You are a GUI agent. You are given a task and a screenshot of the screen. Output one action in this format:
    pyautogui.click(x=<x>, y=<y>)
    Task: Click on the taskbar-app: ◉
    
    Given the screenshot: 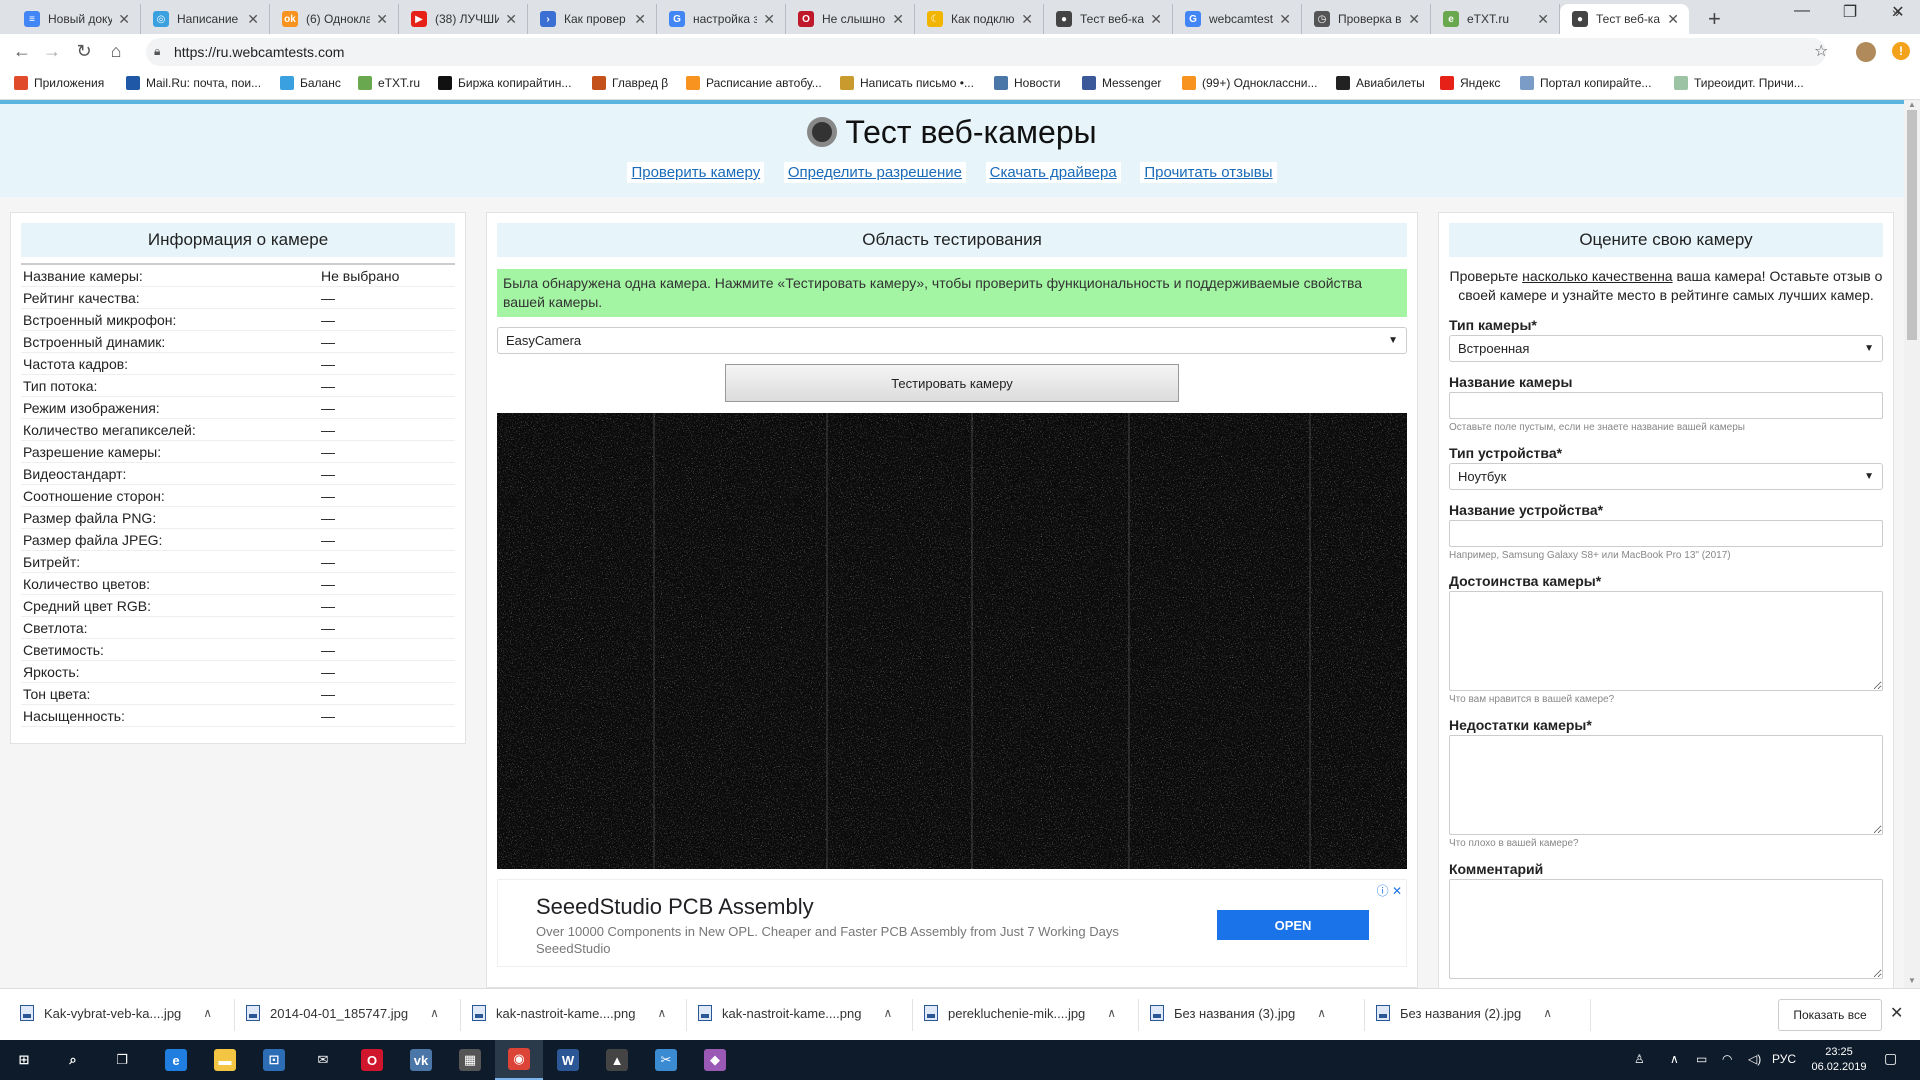 What is the action you would take?
    pyautogui.click(x=519, y=1060)
    